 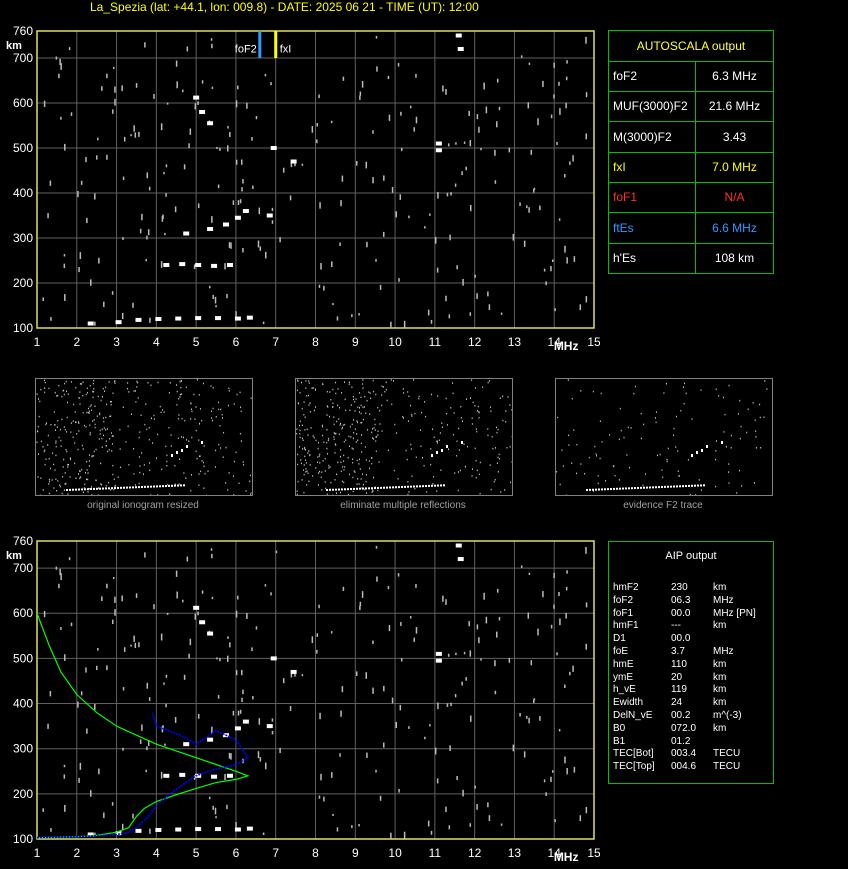 What do you see at coordinates (625, 197) in the screenshot?
I see `autoscala-label: foF1` at bounding box center [625, 197].